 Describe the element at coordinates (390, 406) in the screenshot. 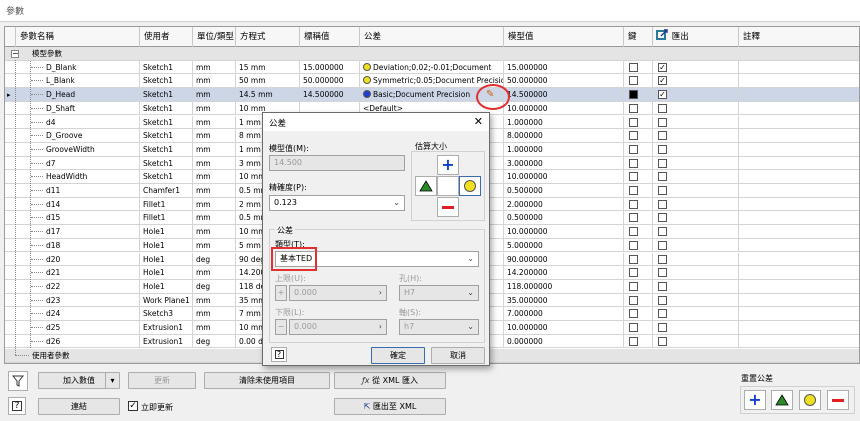

I see `export-xml-button: ⇱ 匯出至 XML` at that location.